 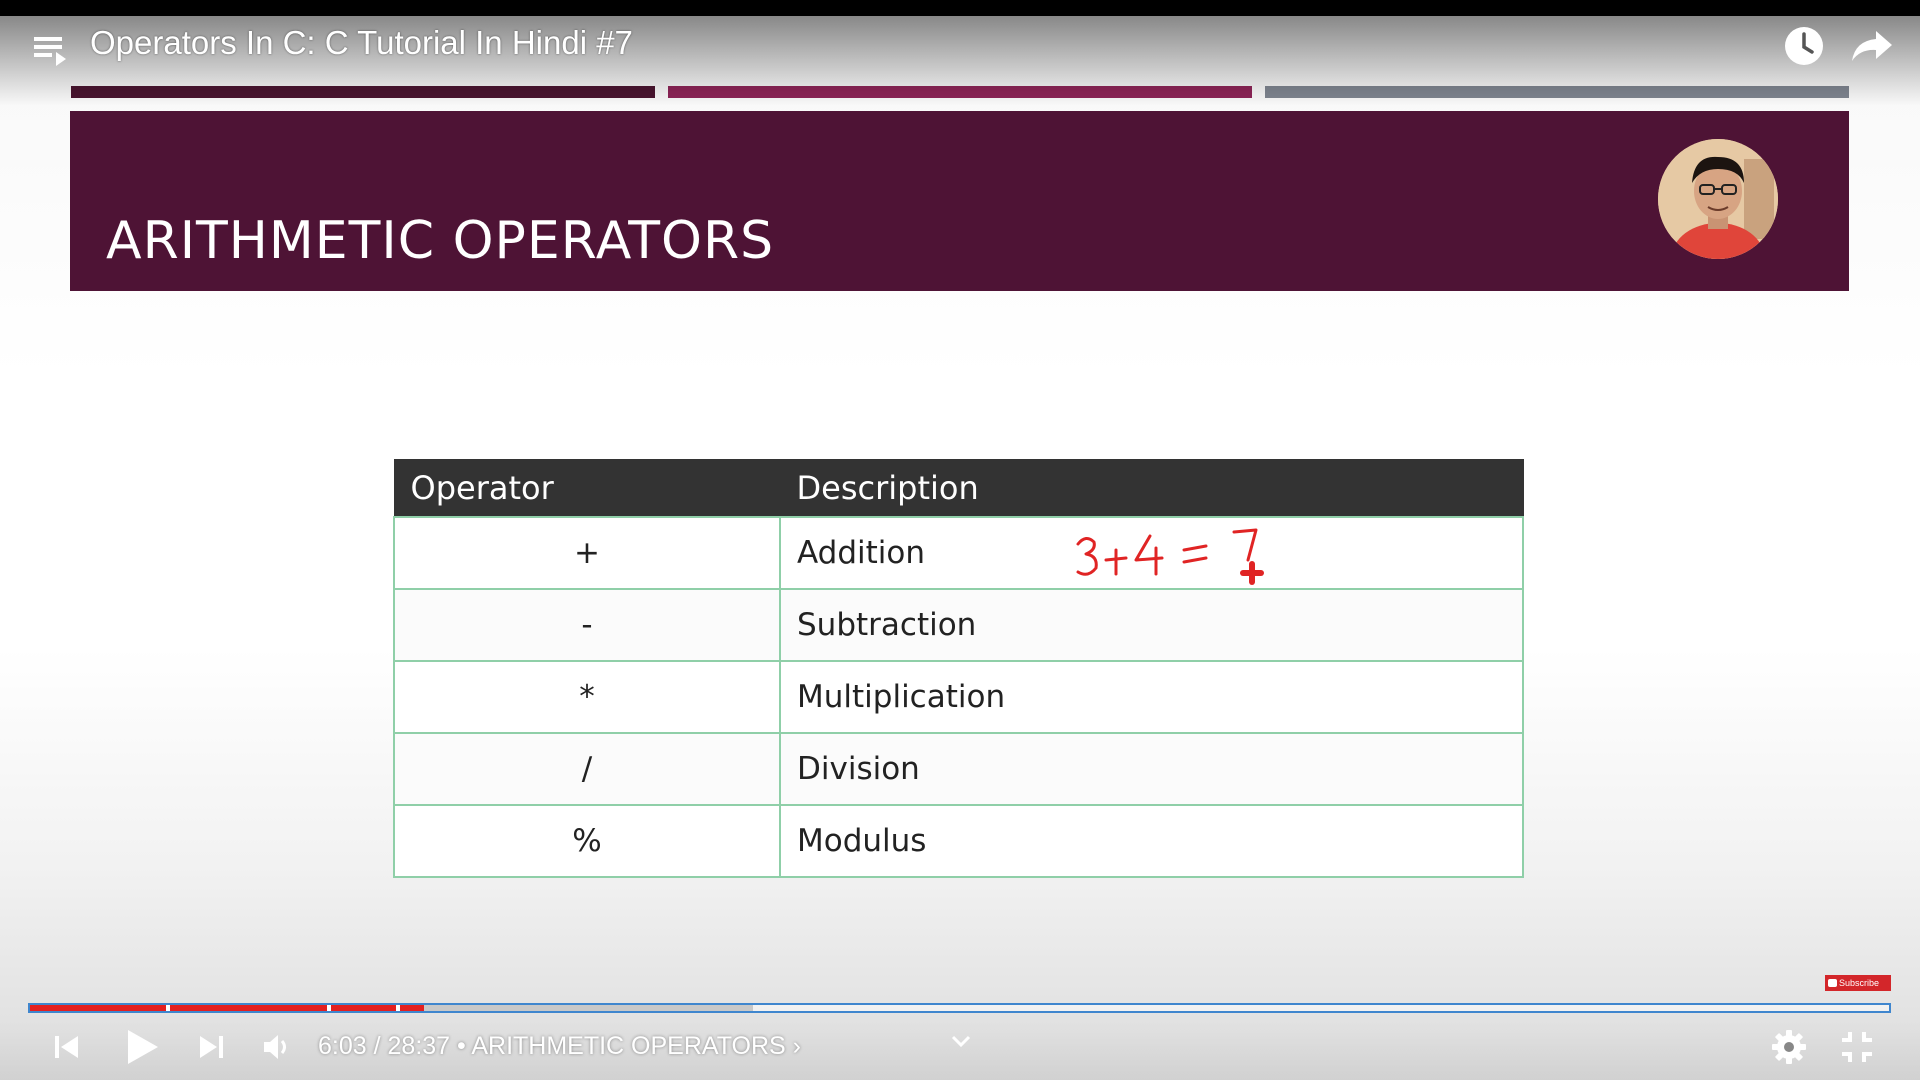 I want to click on skip-next-icon, so click(x=211, y=1047).